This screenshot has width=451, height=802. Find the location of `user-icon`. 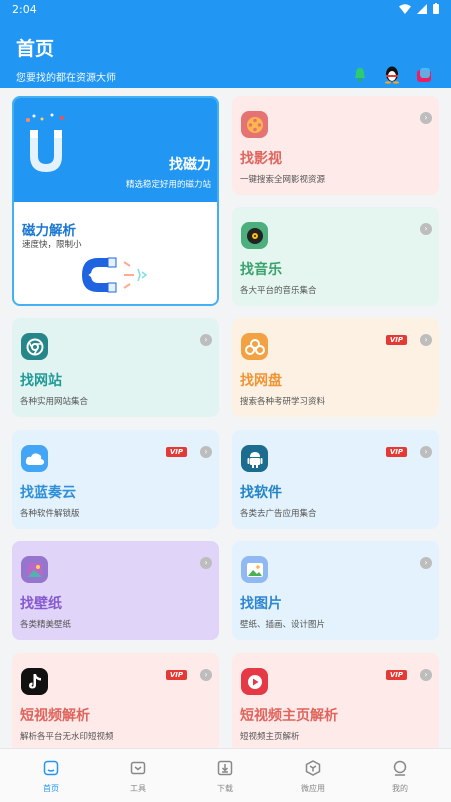

user-icon is located at coordinates (400, 768).